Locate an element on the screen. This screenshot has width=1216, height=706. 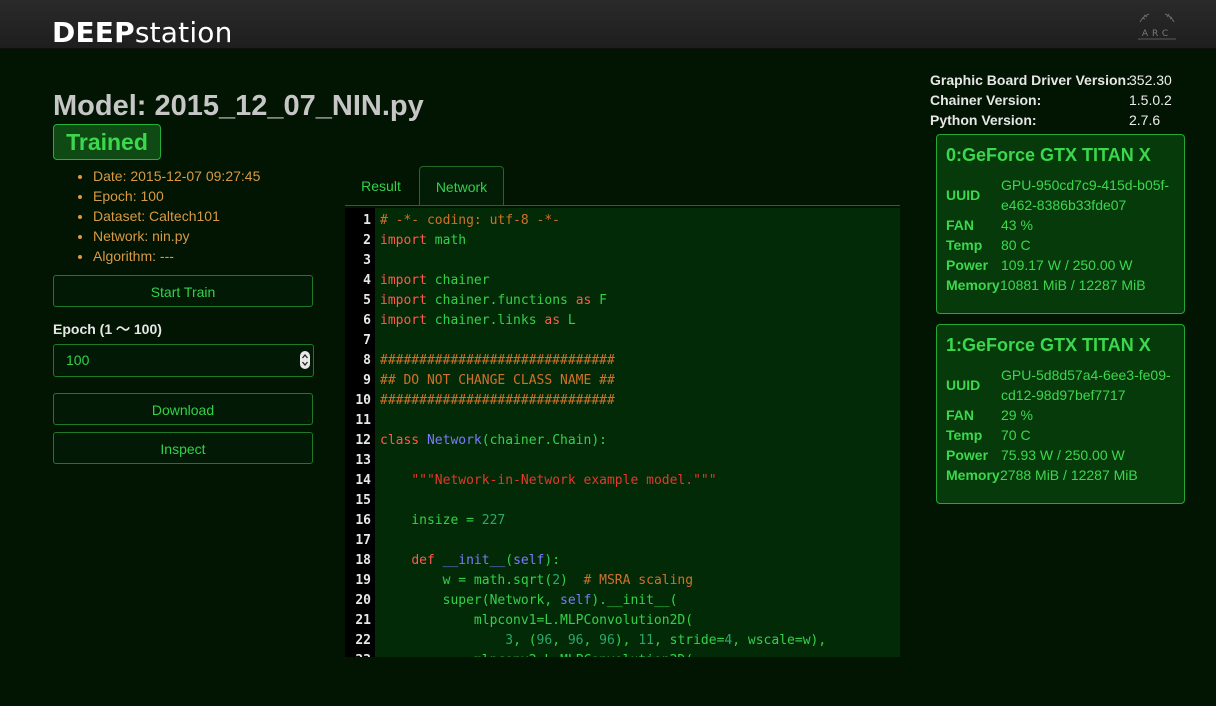
code-token-plain: mlpconv1=L.MLPConvolution2D( is located at coordinates (537, 620).